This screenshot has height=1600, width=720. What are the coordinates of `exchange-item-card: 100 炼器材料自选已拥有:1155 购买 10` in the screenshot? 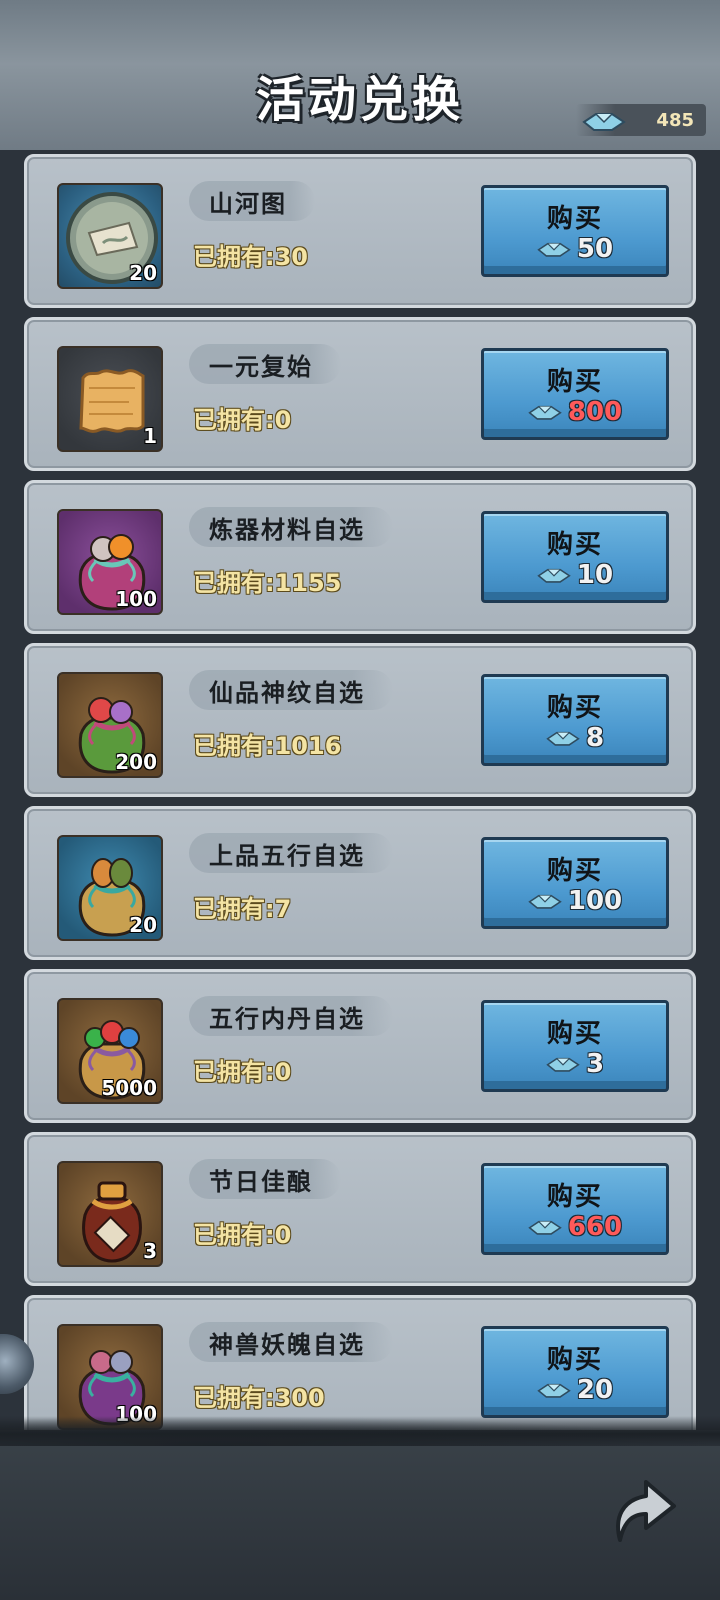 It's located at (360, 557).